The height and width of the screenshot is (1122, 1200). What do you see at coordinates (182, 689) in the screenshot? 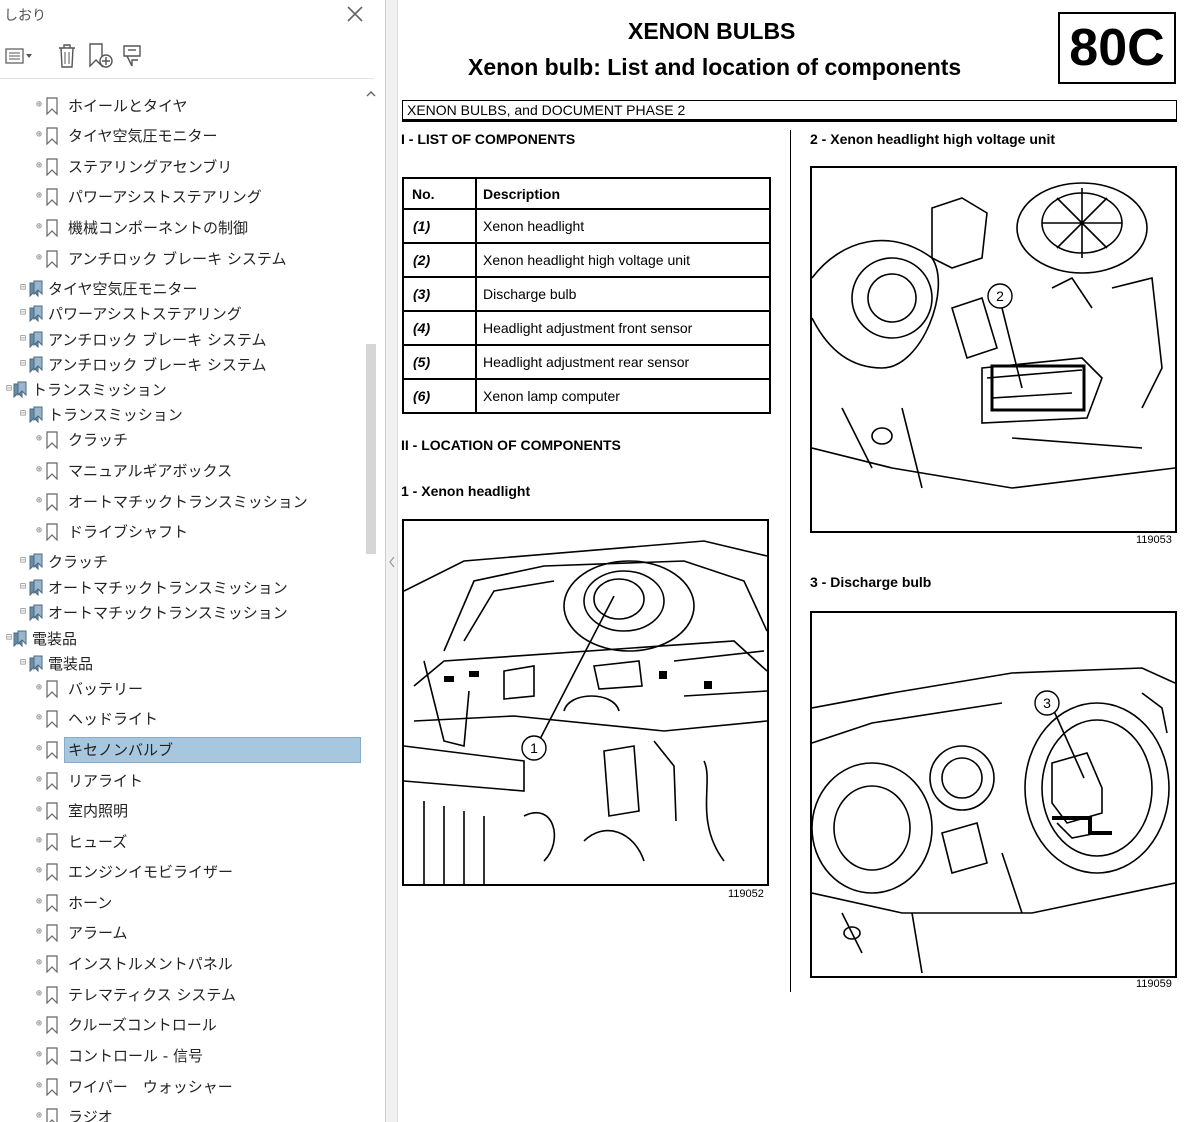
I see `bookmark-item: ⊕ バッテリー` at bounding box center [182, 689].